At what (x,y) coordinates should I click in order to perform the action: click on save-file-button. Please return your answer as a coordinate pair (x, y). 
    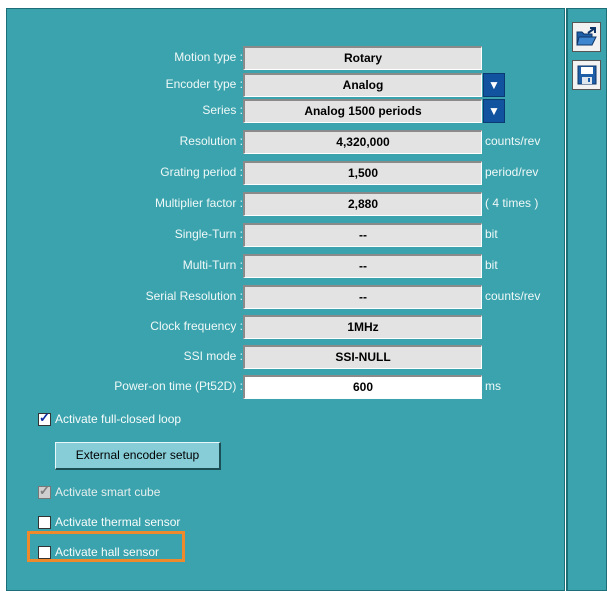
    Looking at the image, I should click on (586, 75).